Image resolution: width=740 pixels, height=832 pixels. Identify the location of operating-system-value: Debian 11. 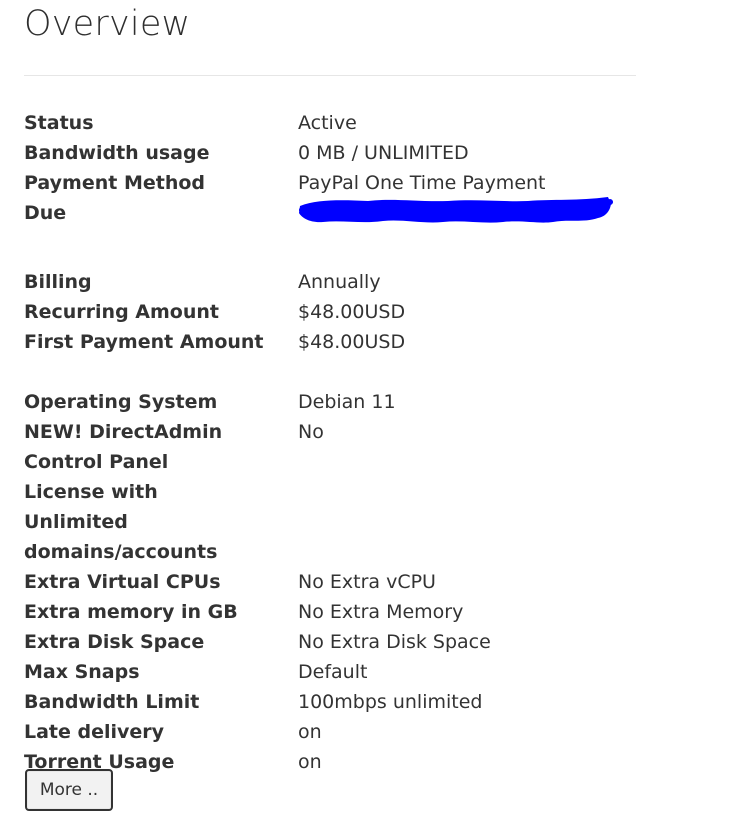
(347, 402).